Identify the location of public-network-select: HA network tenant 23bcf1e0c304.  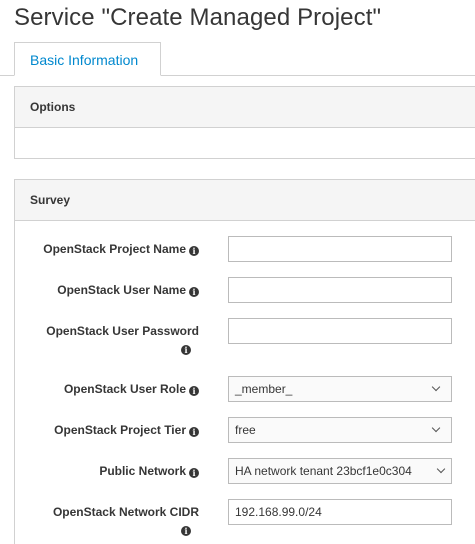
(340, 471).